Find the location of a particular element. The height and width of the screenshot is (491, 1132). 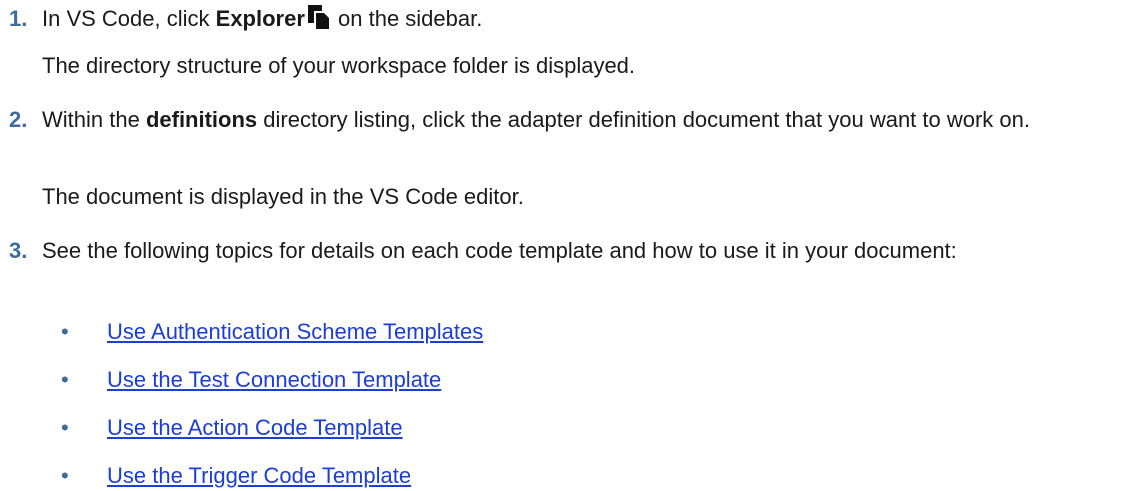

instruction-text: Within the is located at coordinates (94, 119).